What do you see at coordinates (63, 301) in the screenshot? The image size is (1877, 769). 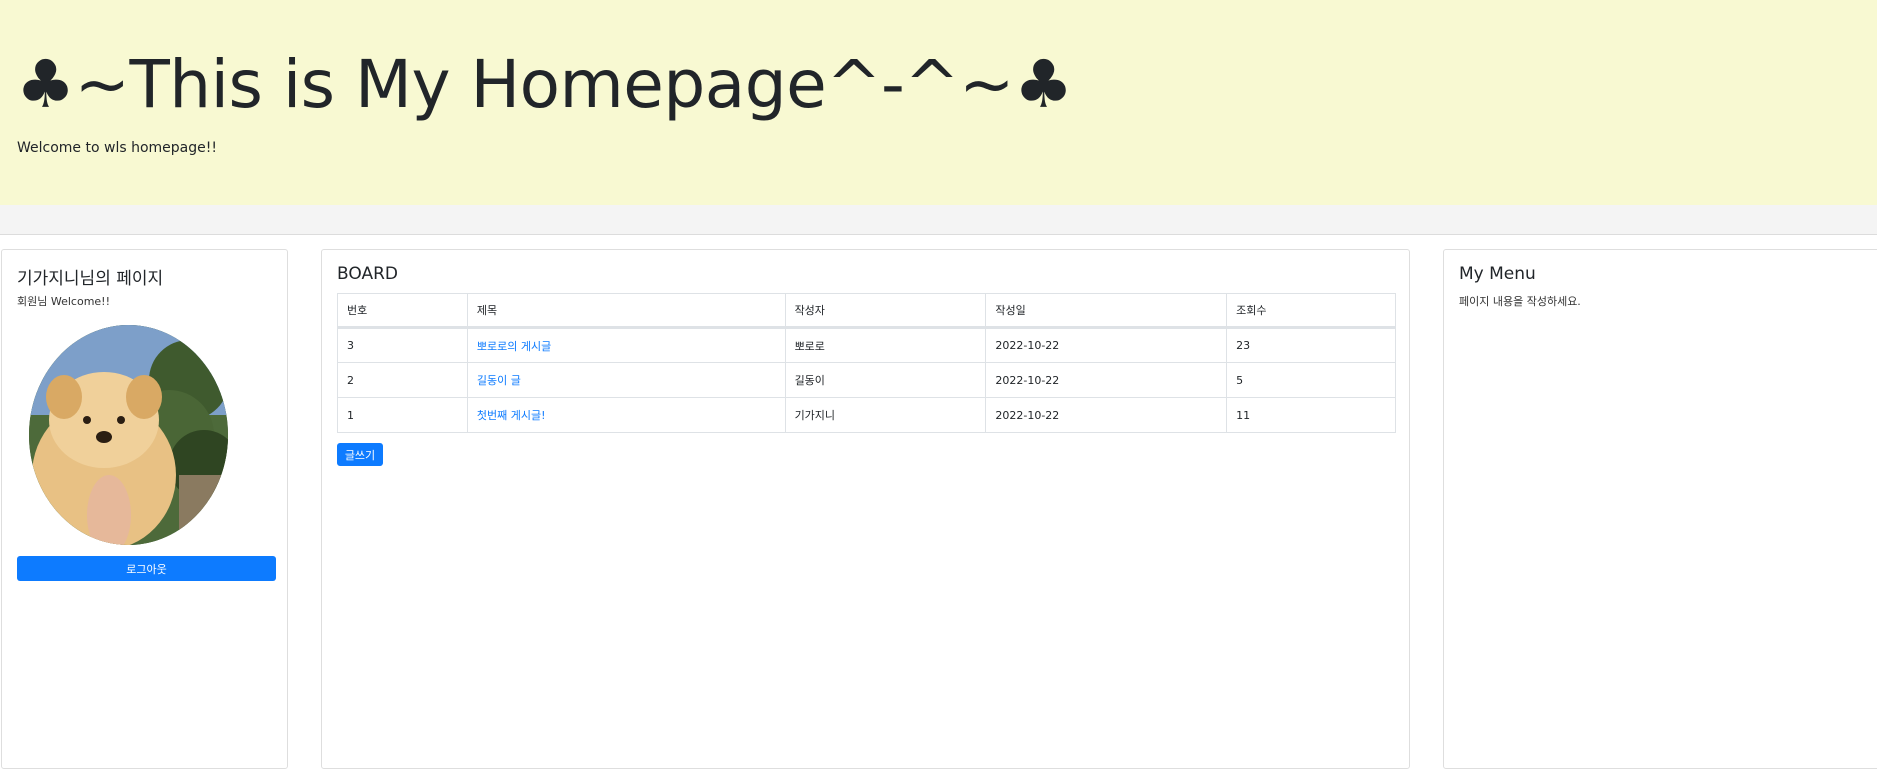 I see `profile-greeting: 회원님 Welcome!!` at bounding box center [63, 301].